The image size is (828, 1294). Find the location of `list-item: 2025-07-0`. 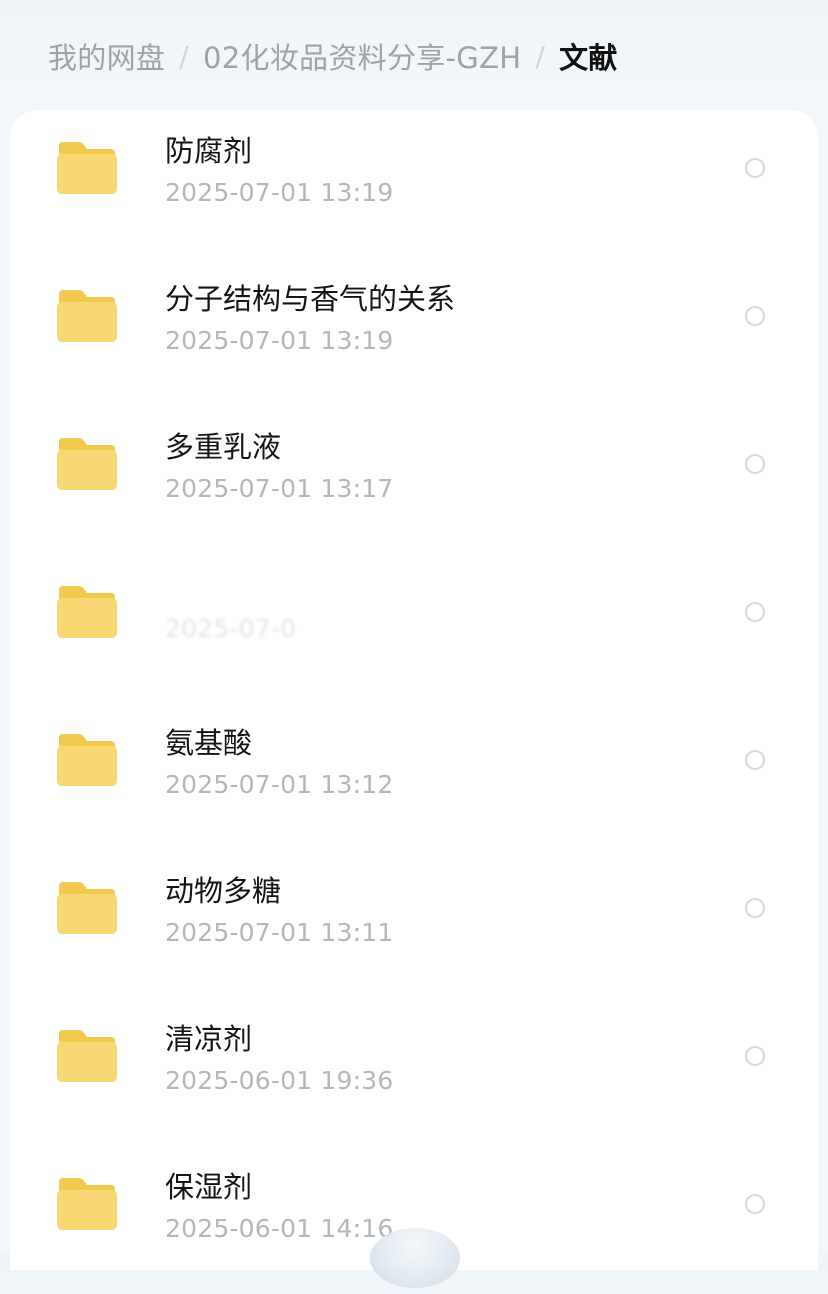

list-item: 2025-07-0 is located at coordinates (414, 628).